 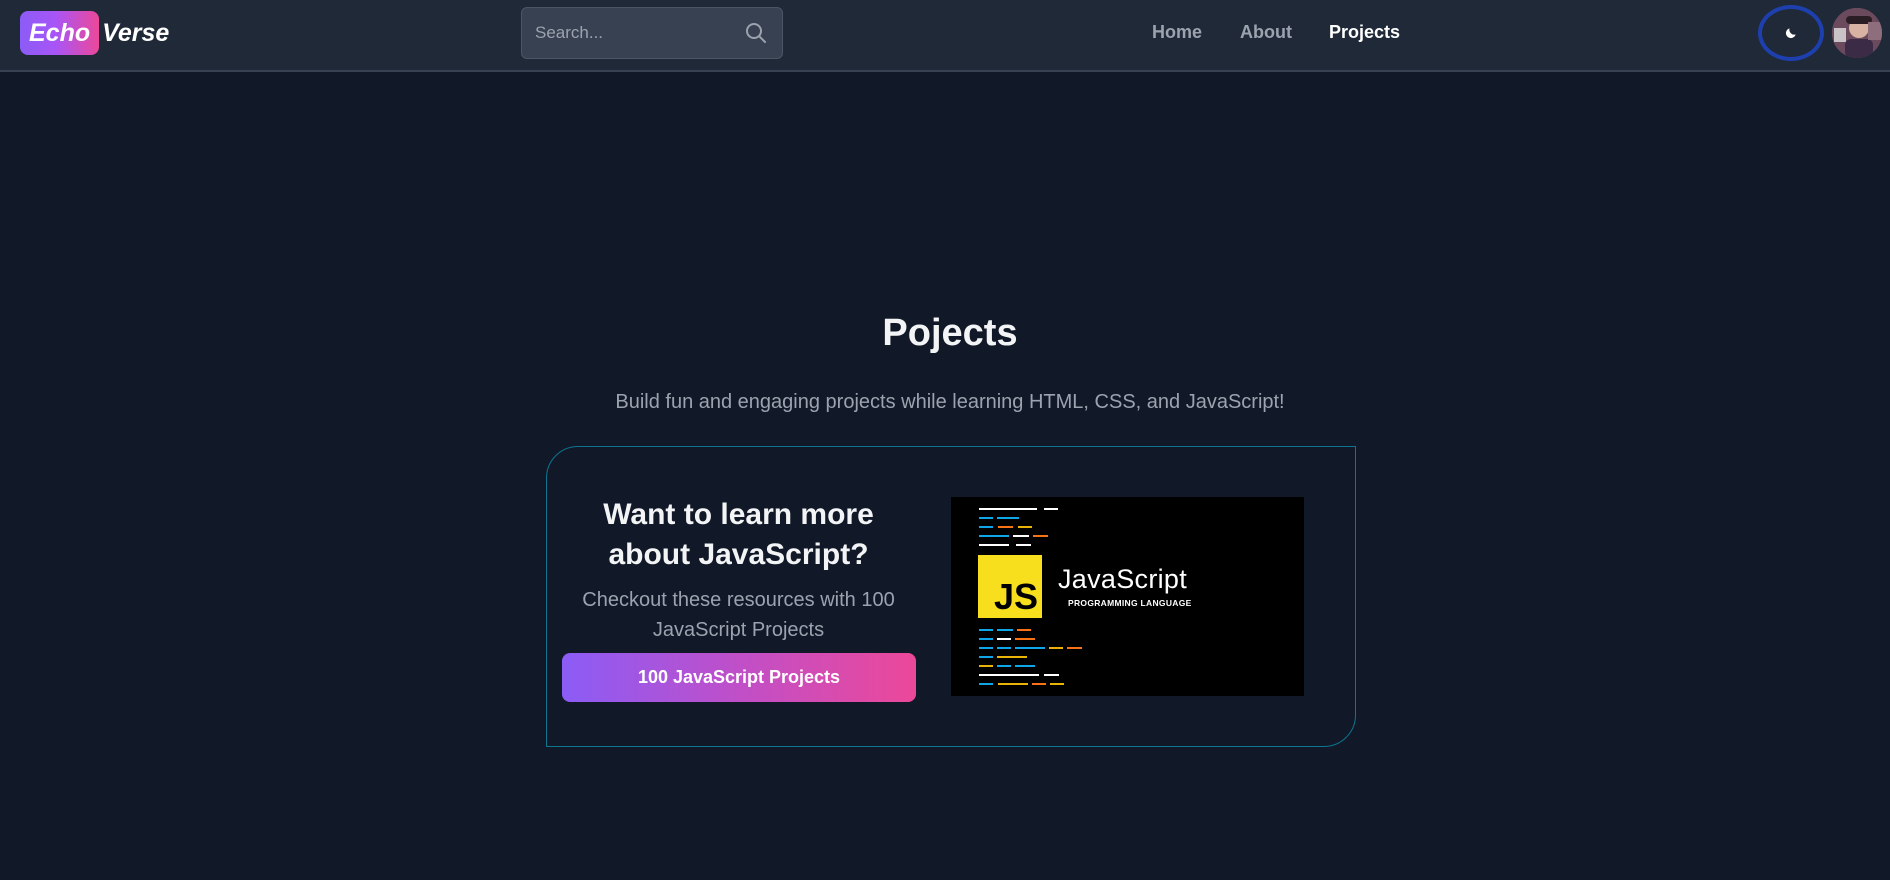 I want to click on search-input, so click(x=629, y=33).